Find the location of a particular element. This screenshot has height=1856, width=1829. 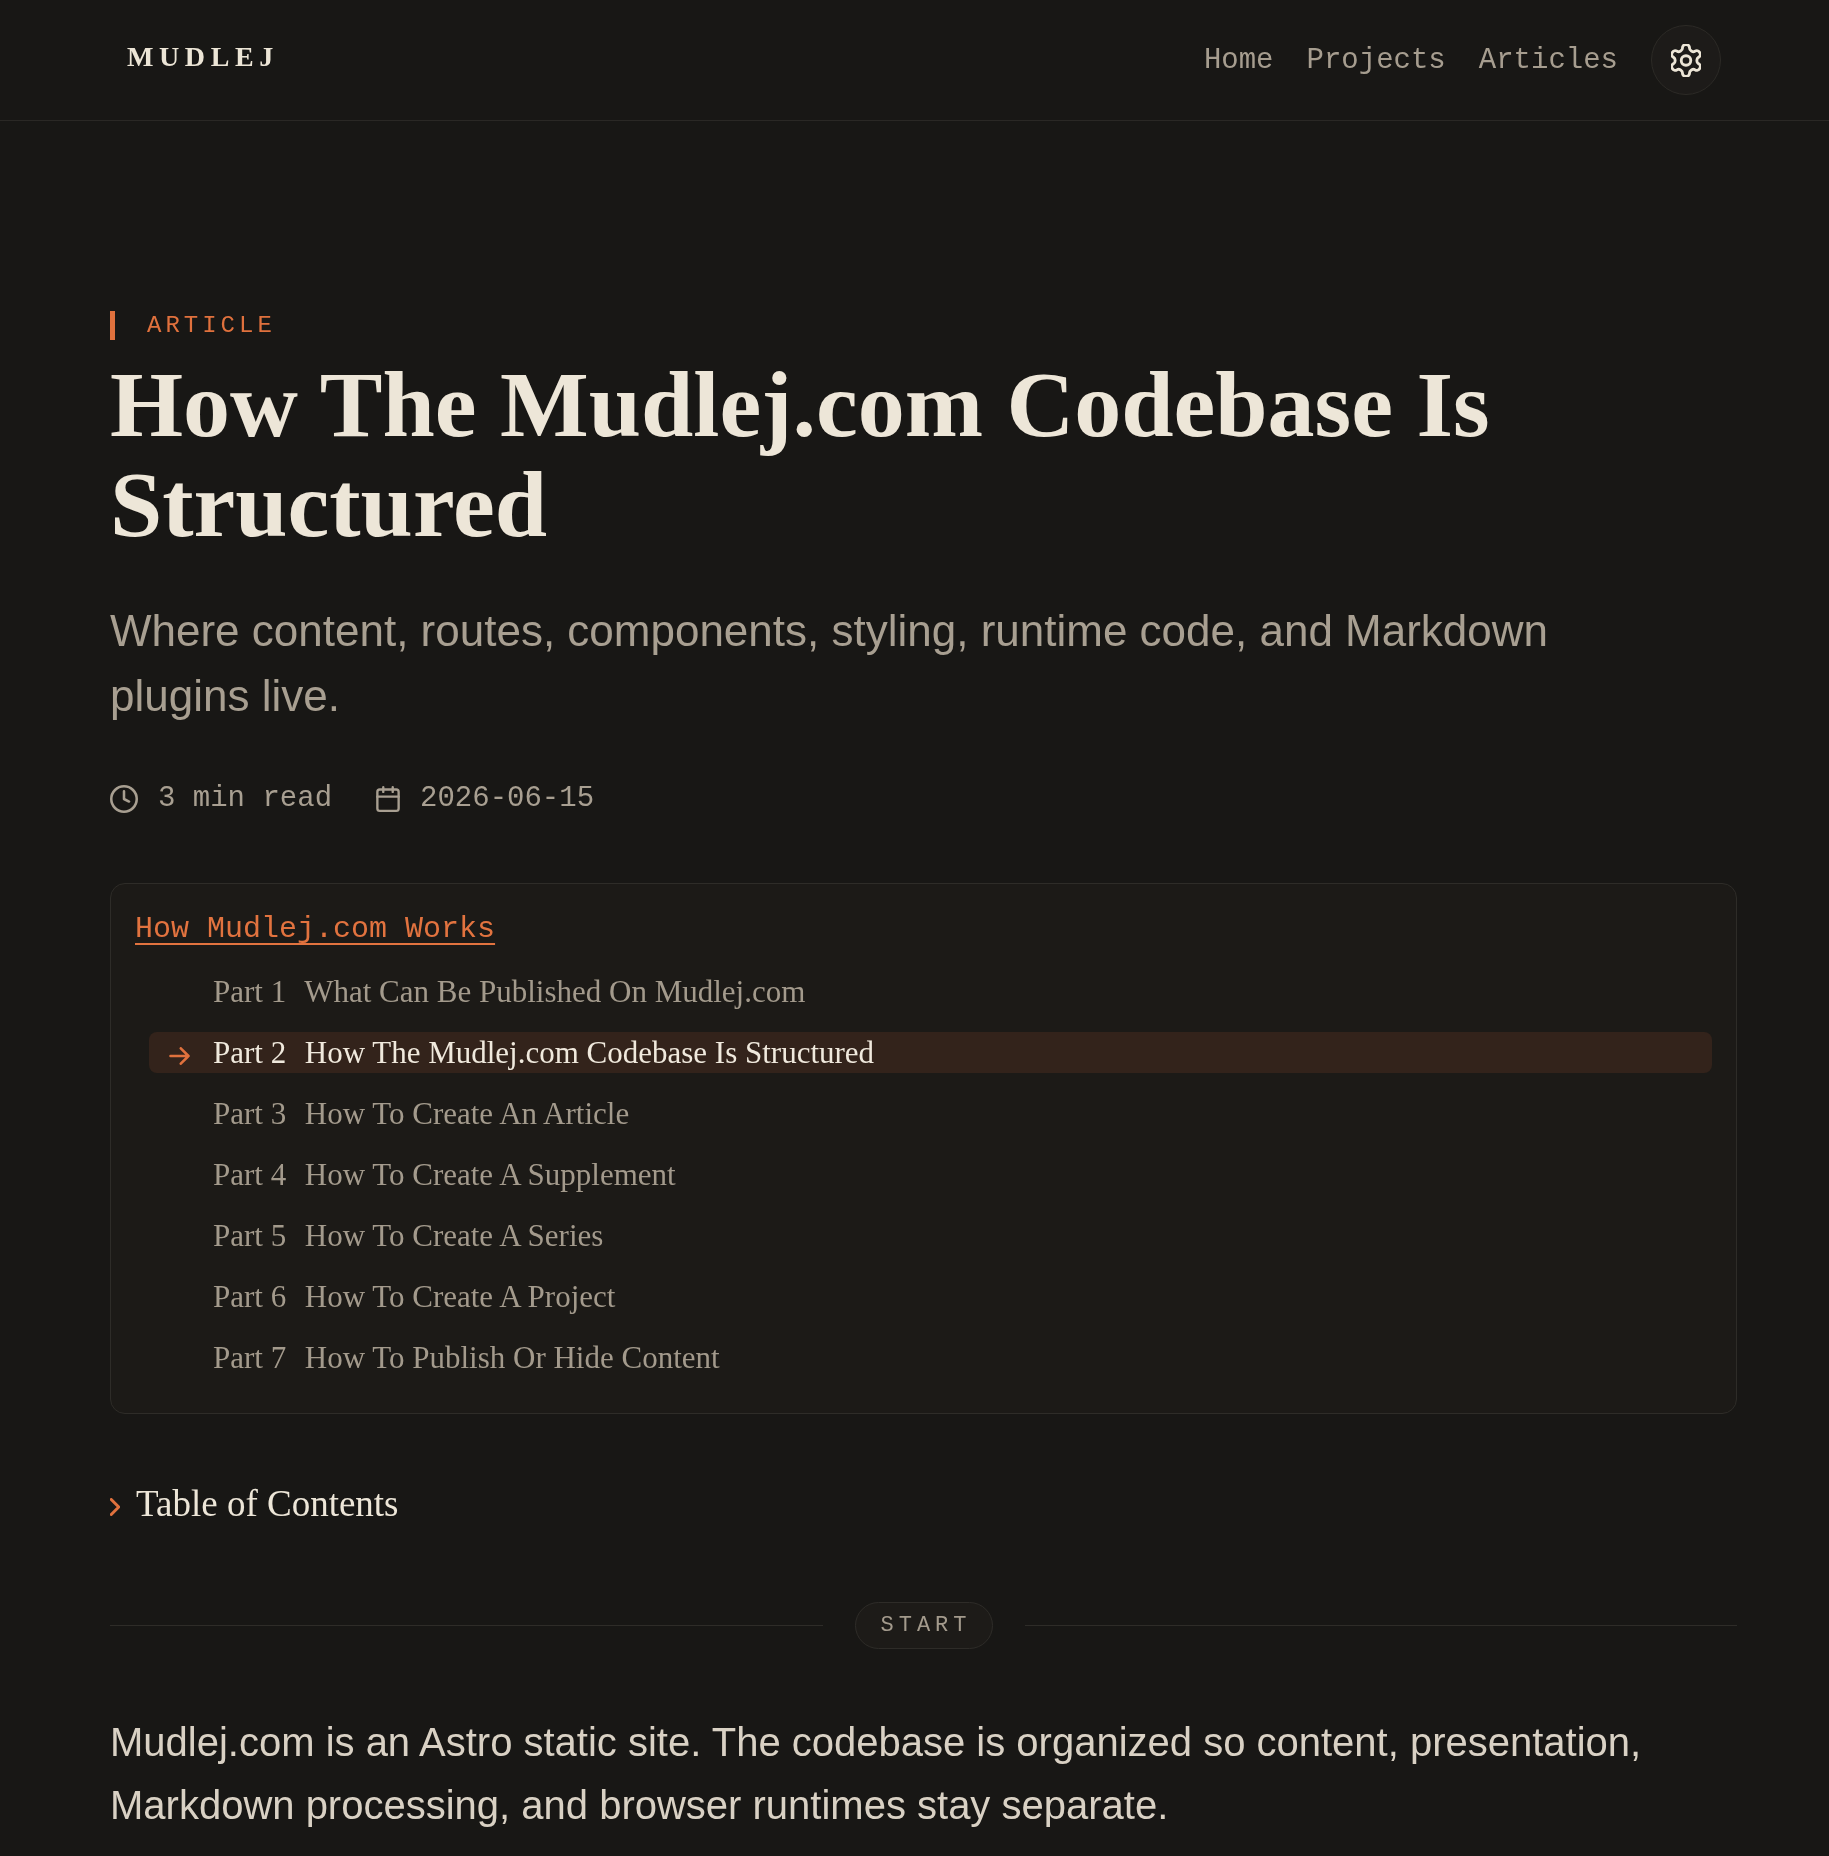

calendar-icon is located at coordinates (388, 799).